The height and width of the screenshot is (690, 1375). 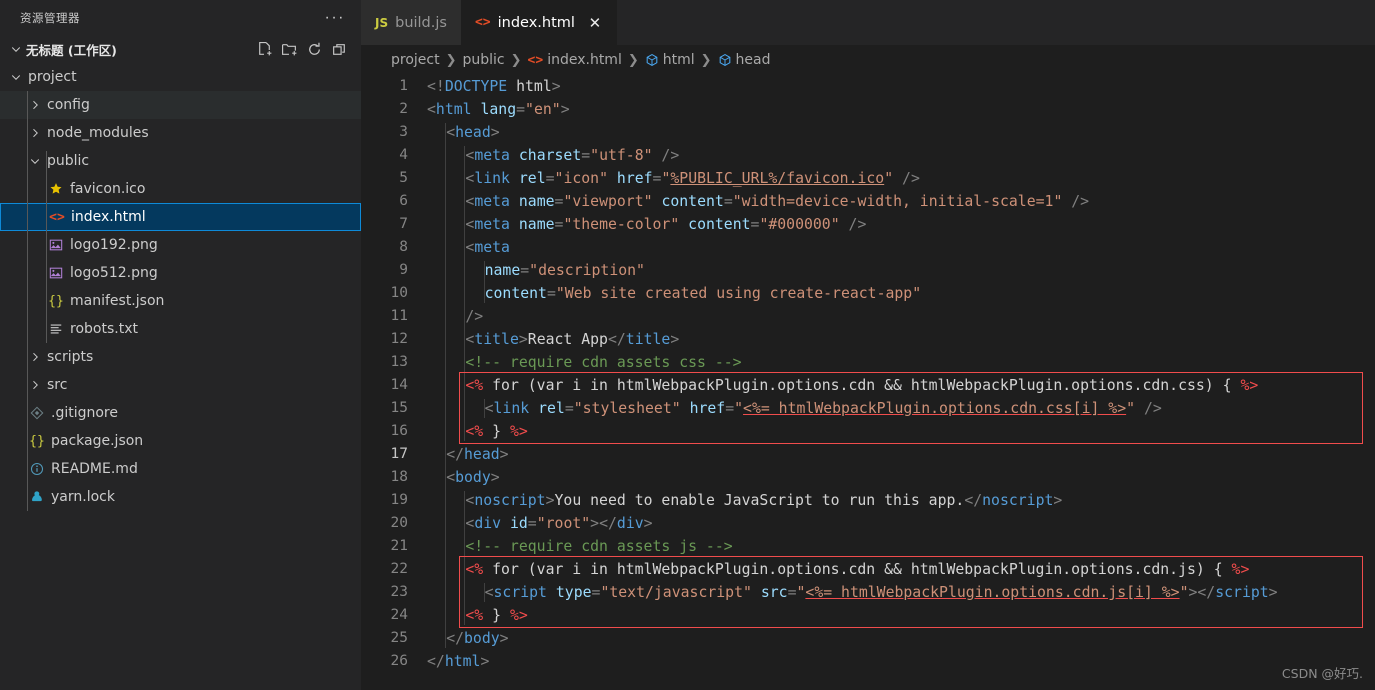 What do you see at coordinates (518, 523) in the screenshot?
I see `token-attr: id` at bounding box center [518, 523].